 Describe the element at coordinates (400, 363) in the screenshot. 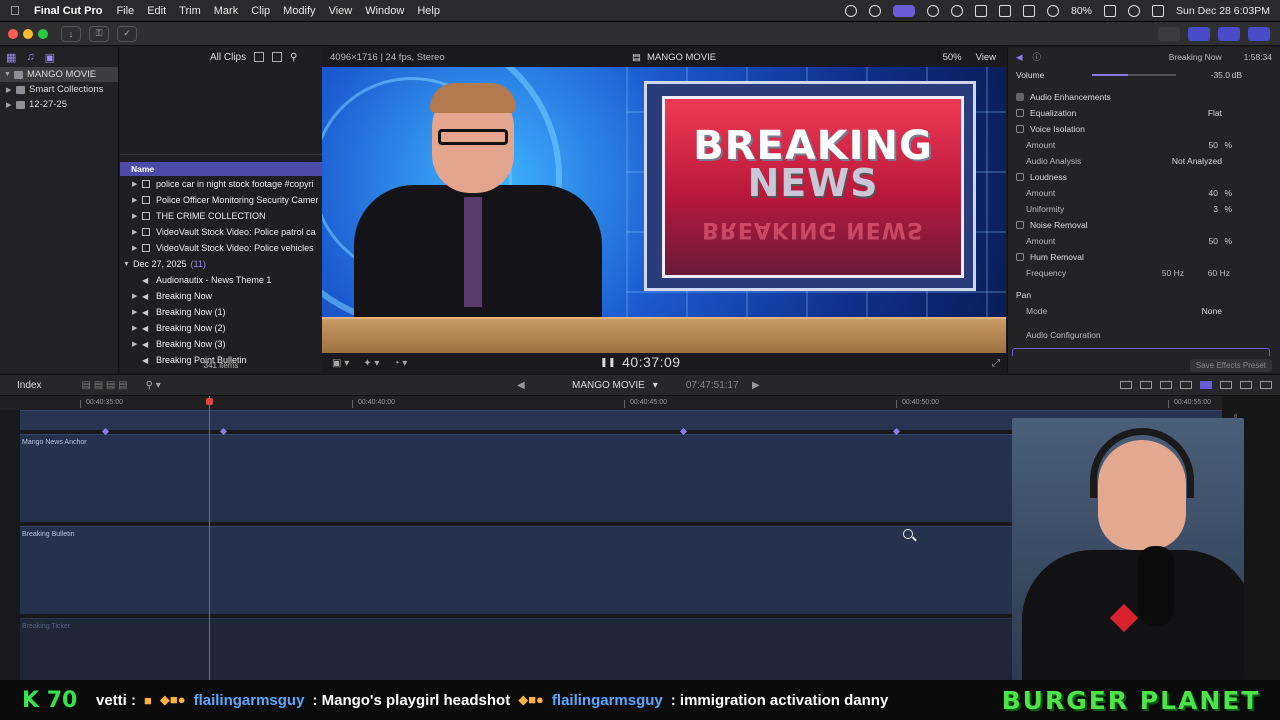

I see `speed-icon: ◔ ▾` at that location.